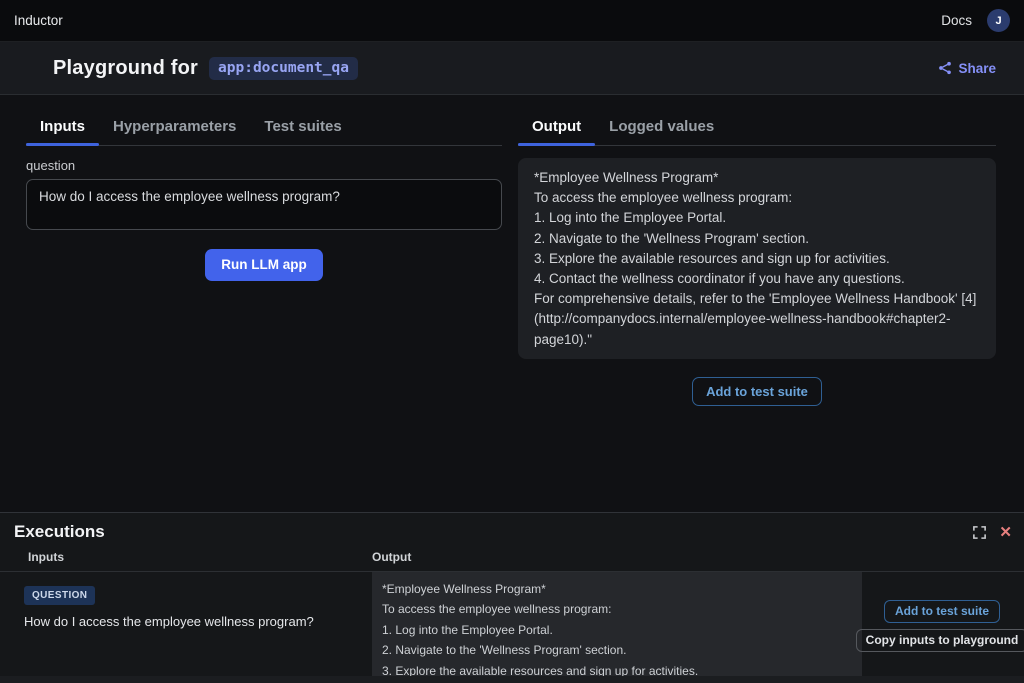  I want to click on executions-title: Executions, so click(59, 531).